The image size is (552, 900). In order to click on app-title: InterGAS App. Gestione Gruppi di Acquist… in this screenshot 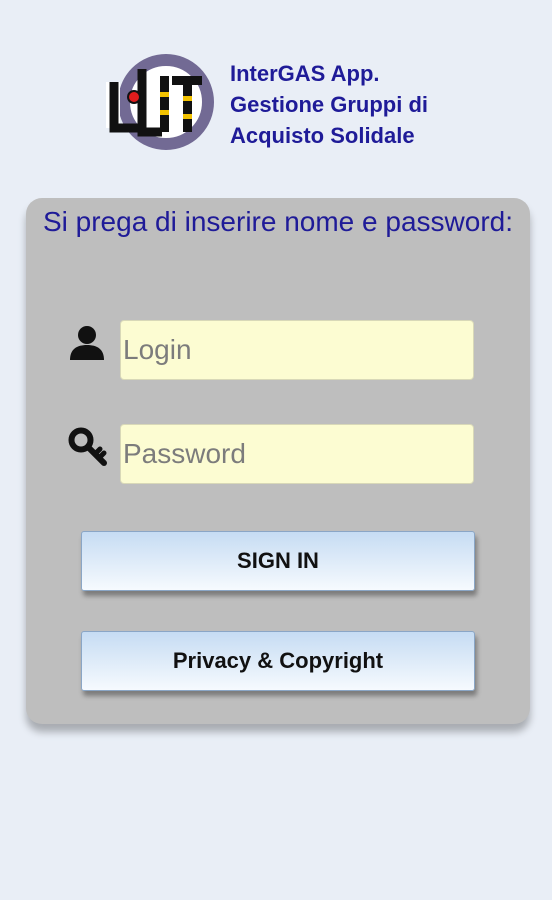, I will do `click(360, 104)`.